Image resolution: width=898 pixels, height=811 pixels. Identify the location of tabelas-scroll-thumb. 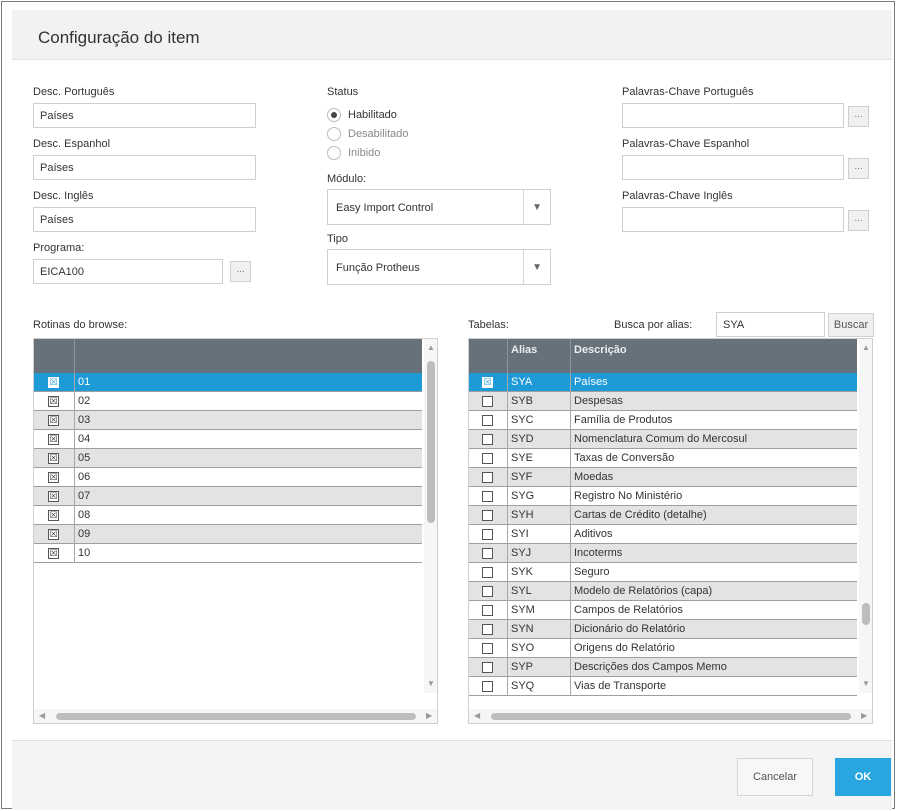
(866, 614).